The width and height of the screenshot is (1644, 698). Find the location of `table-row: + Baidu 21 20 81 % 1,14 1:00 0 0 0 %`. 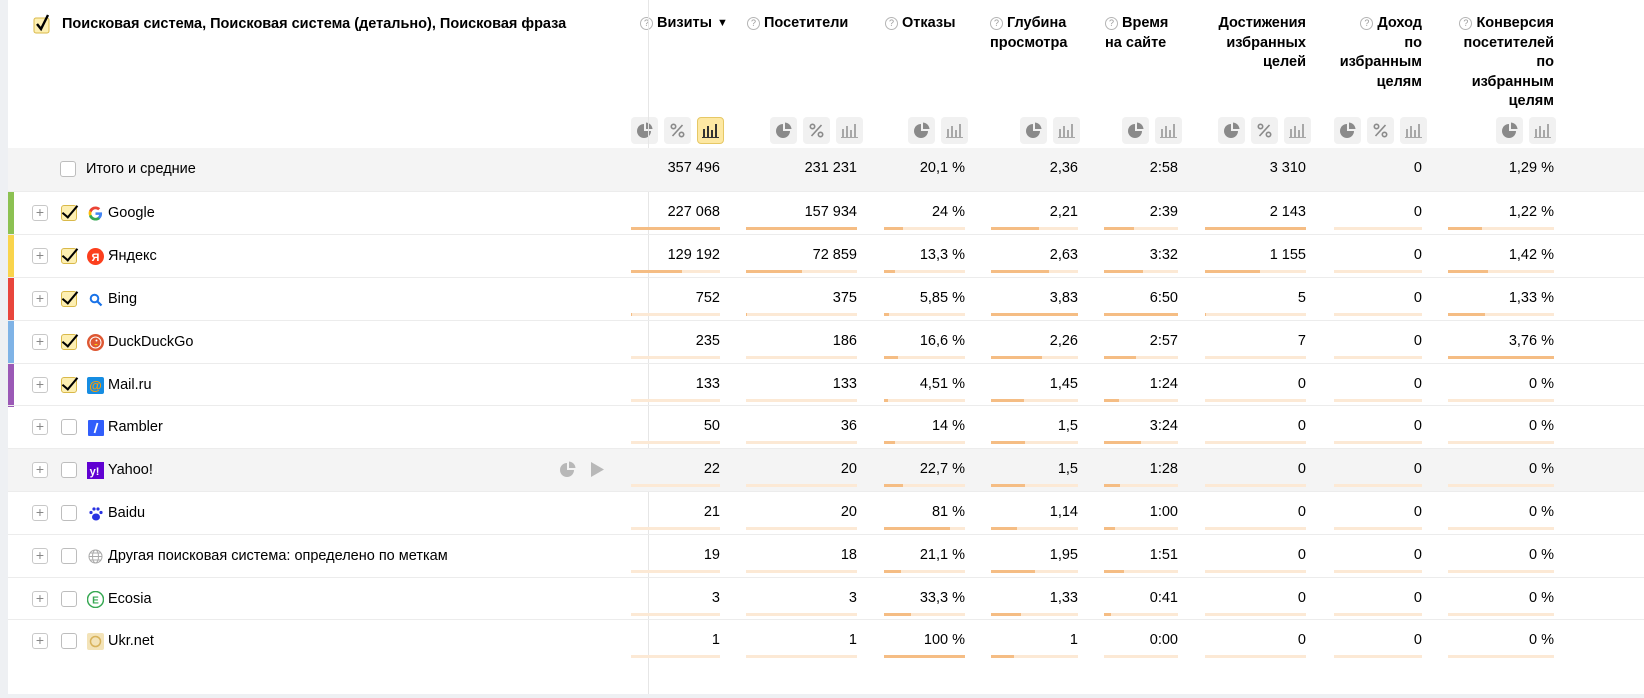

table-row: + Baidu 21 20 81 % 1,14 1:00 0 0 0 % is located at coordinates (826, 512).